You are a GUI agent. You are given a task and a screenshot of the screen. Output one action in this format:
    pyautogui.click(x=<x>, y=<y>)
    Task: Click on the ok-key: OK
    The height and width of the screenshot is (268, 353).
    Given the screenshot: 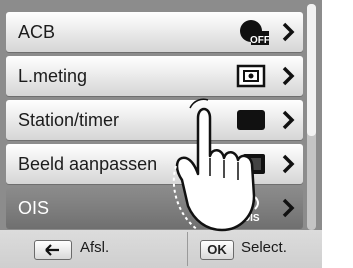 What is the action you would take?
    pyautogui.click(x=217, y=250)
    